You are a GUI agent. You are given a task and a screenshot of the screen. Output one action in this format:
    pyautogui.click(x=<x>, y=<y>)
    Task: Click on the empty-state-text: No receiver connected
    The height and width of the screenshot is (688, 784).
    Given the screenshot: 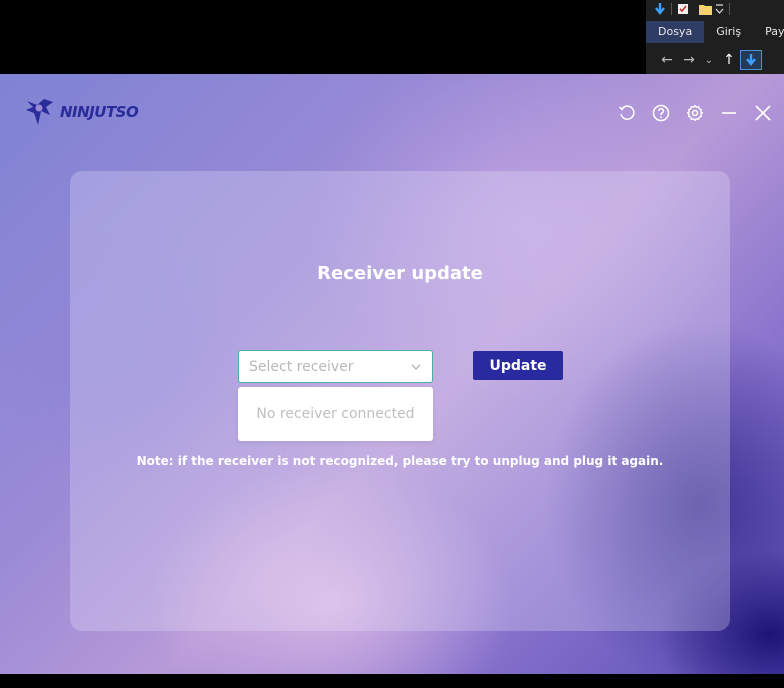 What is the action you would take?
    pyautogui.click(x=335, y=414)
    